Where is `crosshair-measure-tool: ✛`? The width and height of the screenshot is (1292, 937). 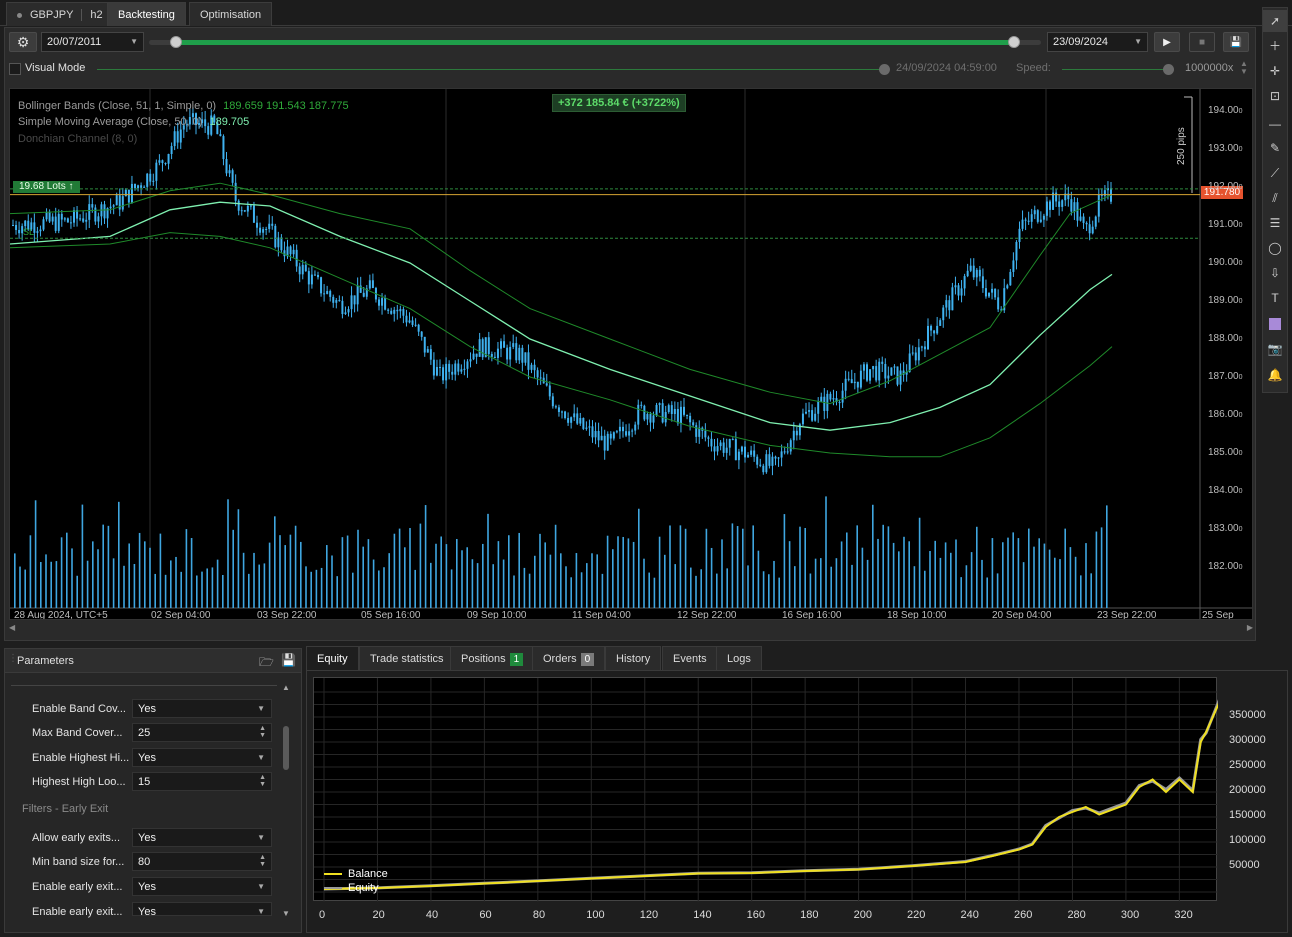
crosshair-measure-tool: ✛ is located at coordinates (1275, 71).